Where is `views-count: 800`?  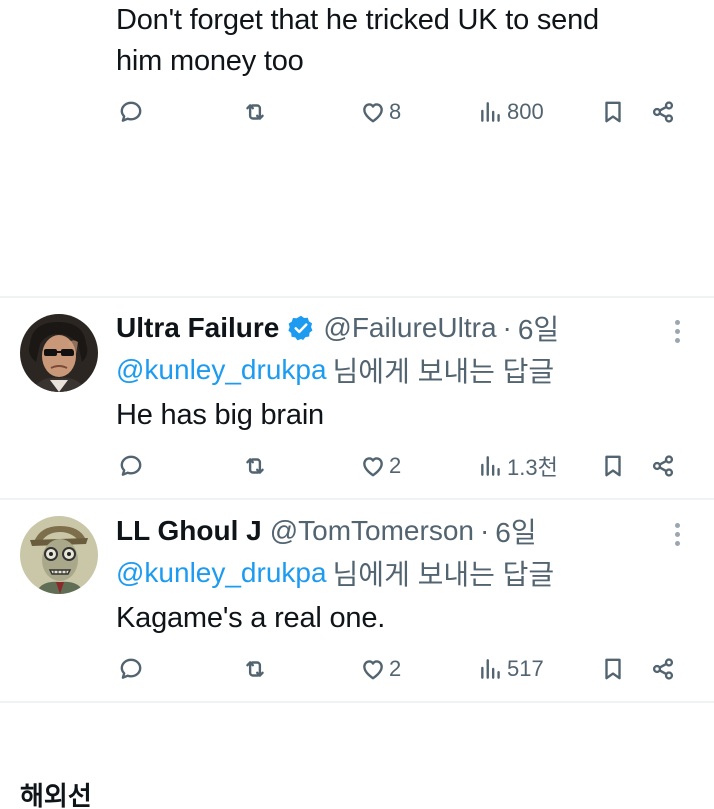
views-count: 800 is located at coordinates (525, 111).